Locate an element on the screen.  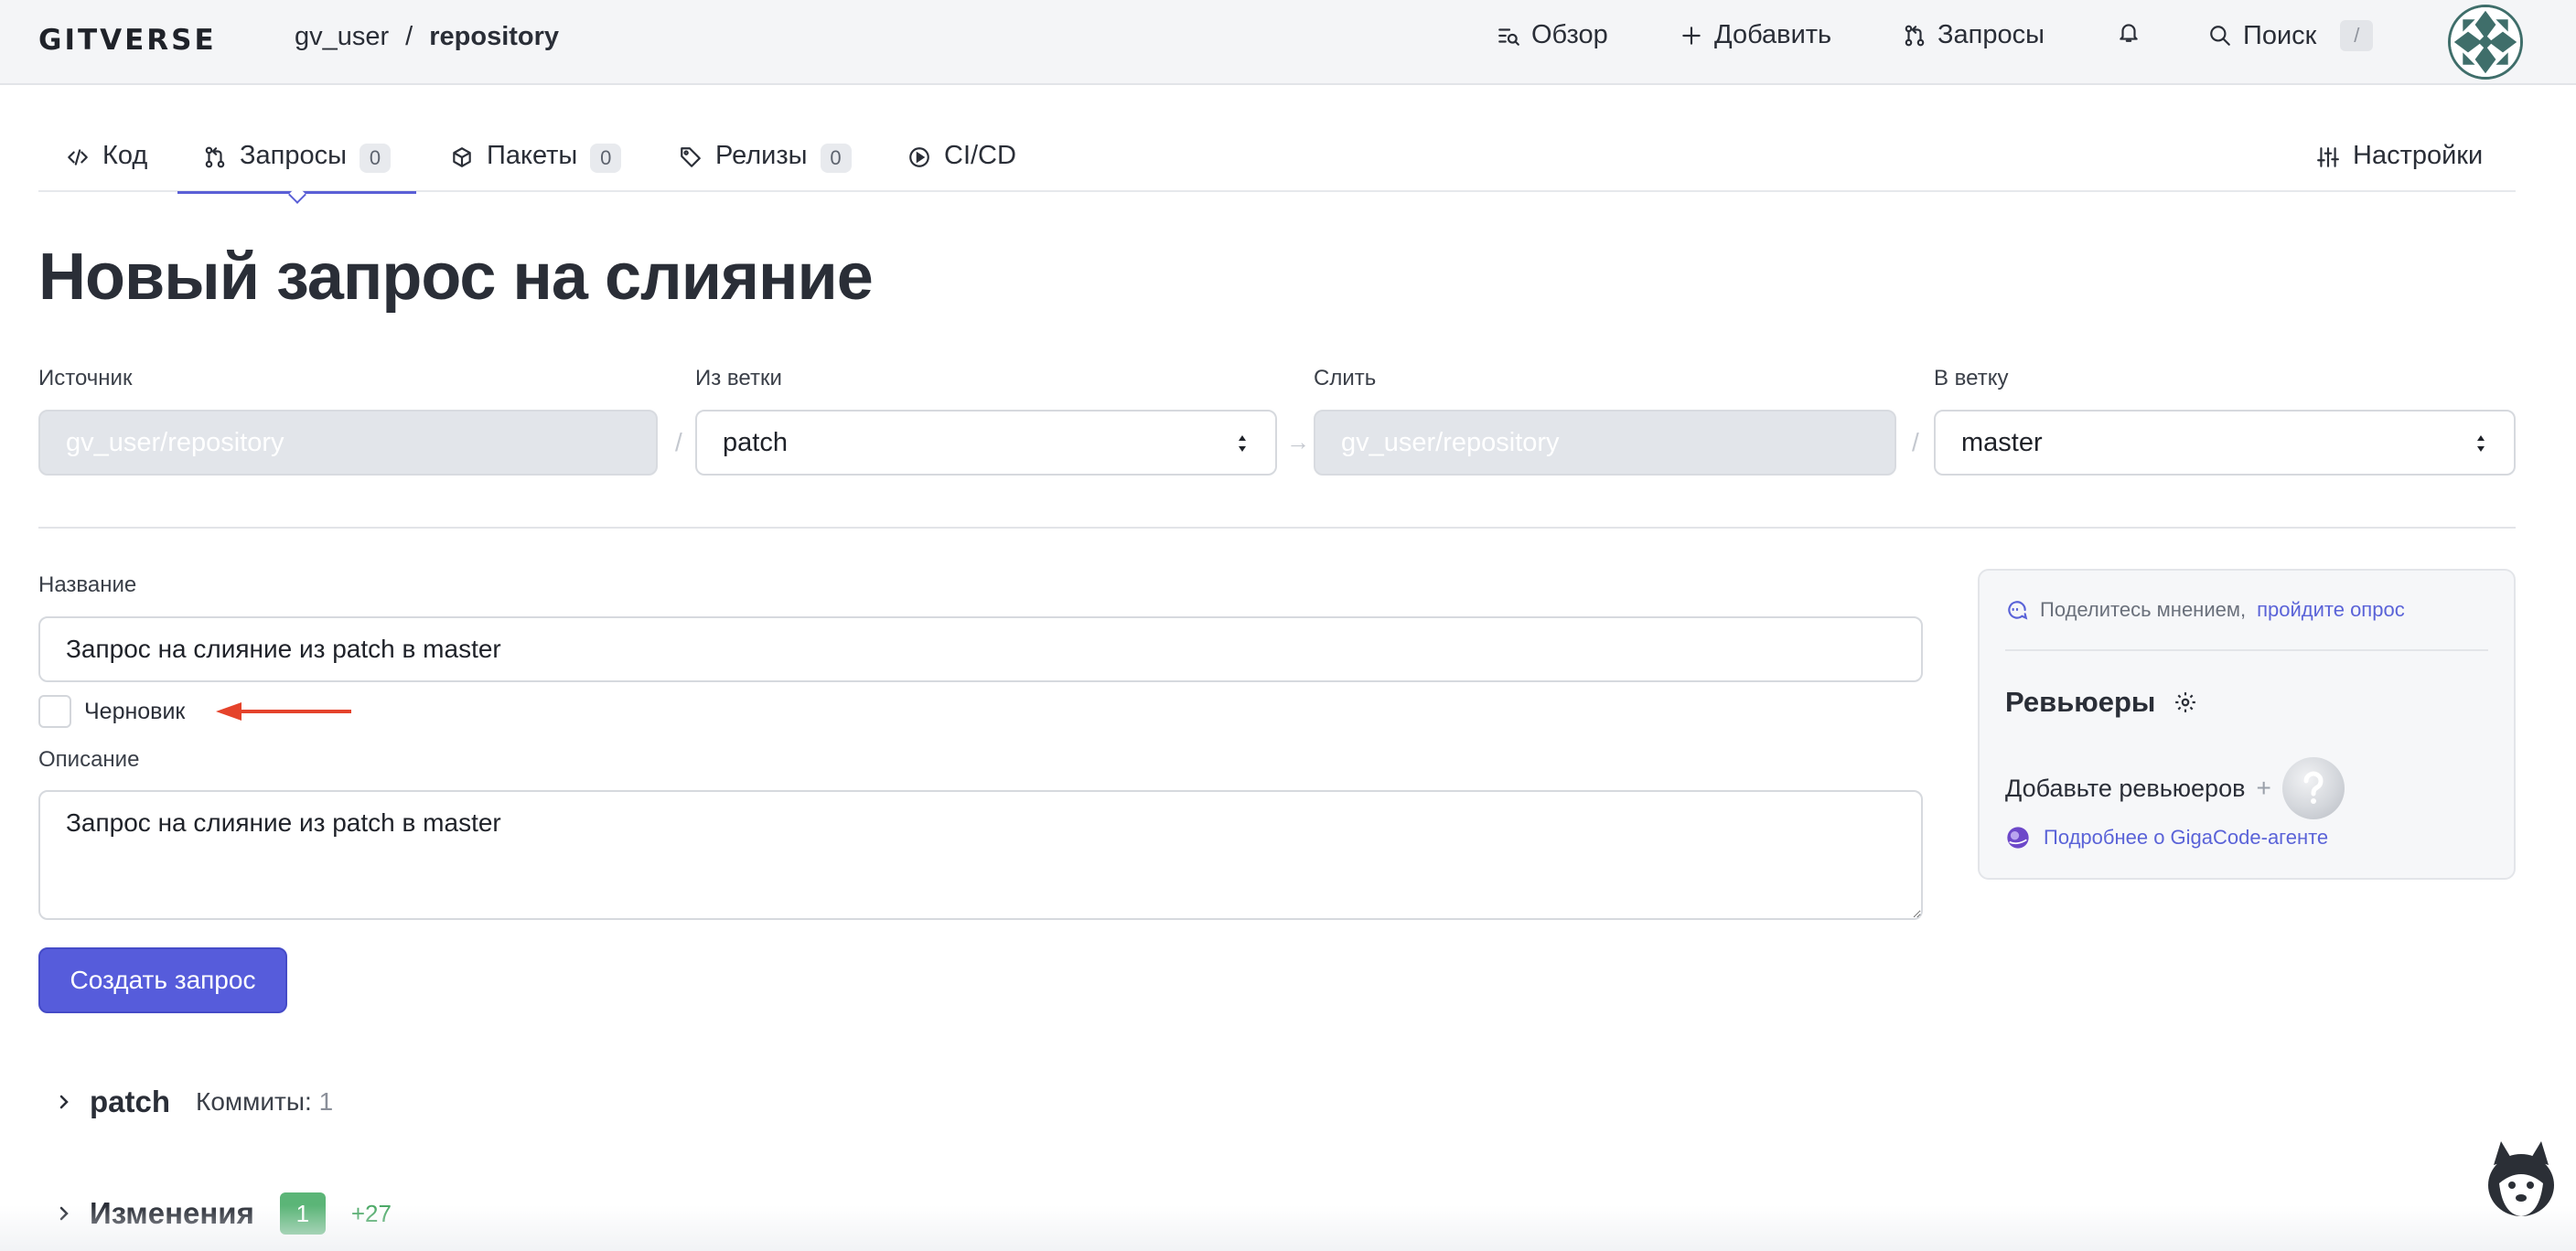
notifications-button is located at coordinates (2129, 32).